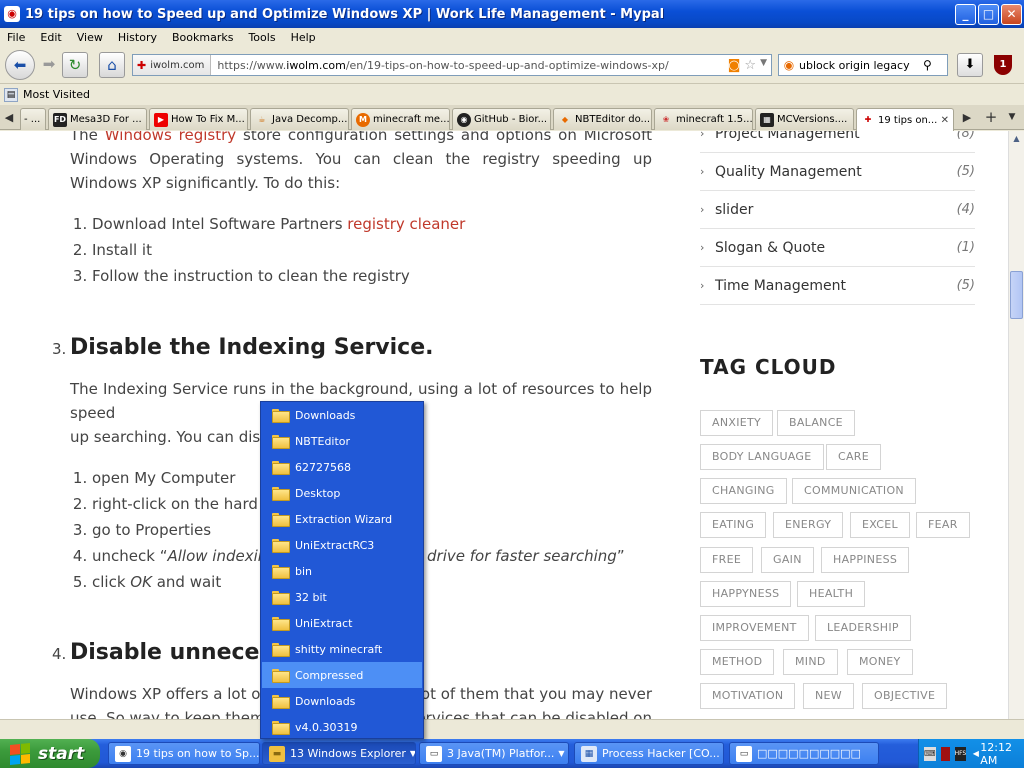  I want to click on menu-item-downloads-2: Downloads, so click(342, 701).